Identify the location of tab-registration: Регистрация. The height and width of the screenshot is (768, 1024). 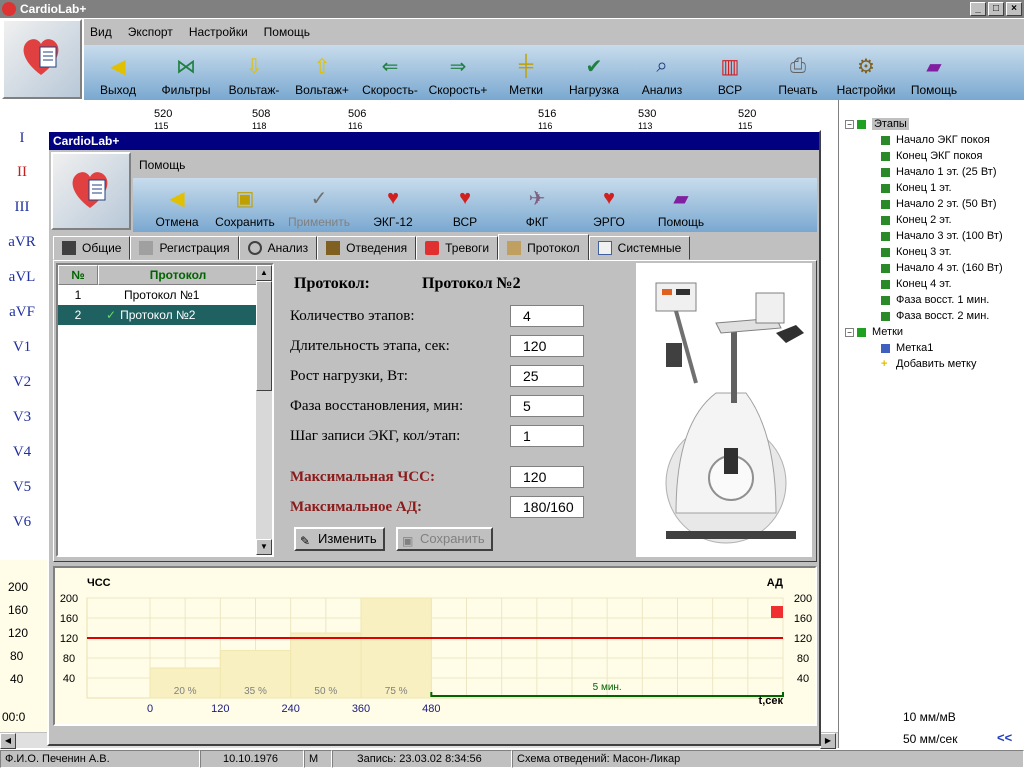
(184, 248).